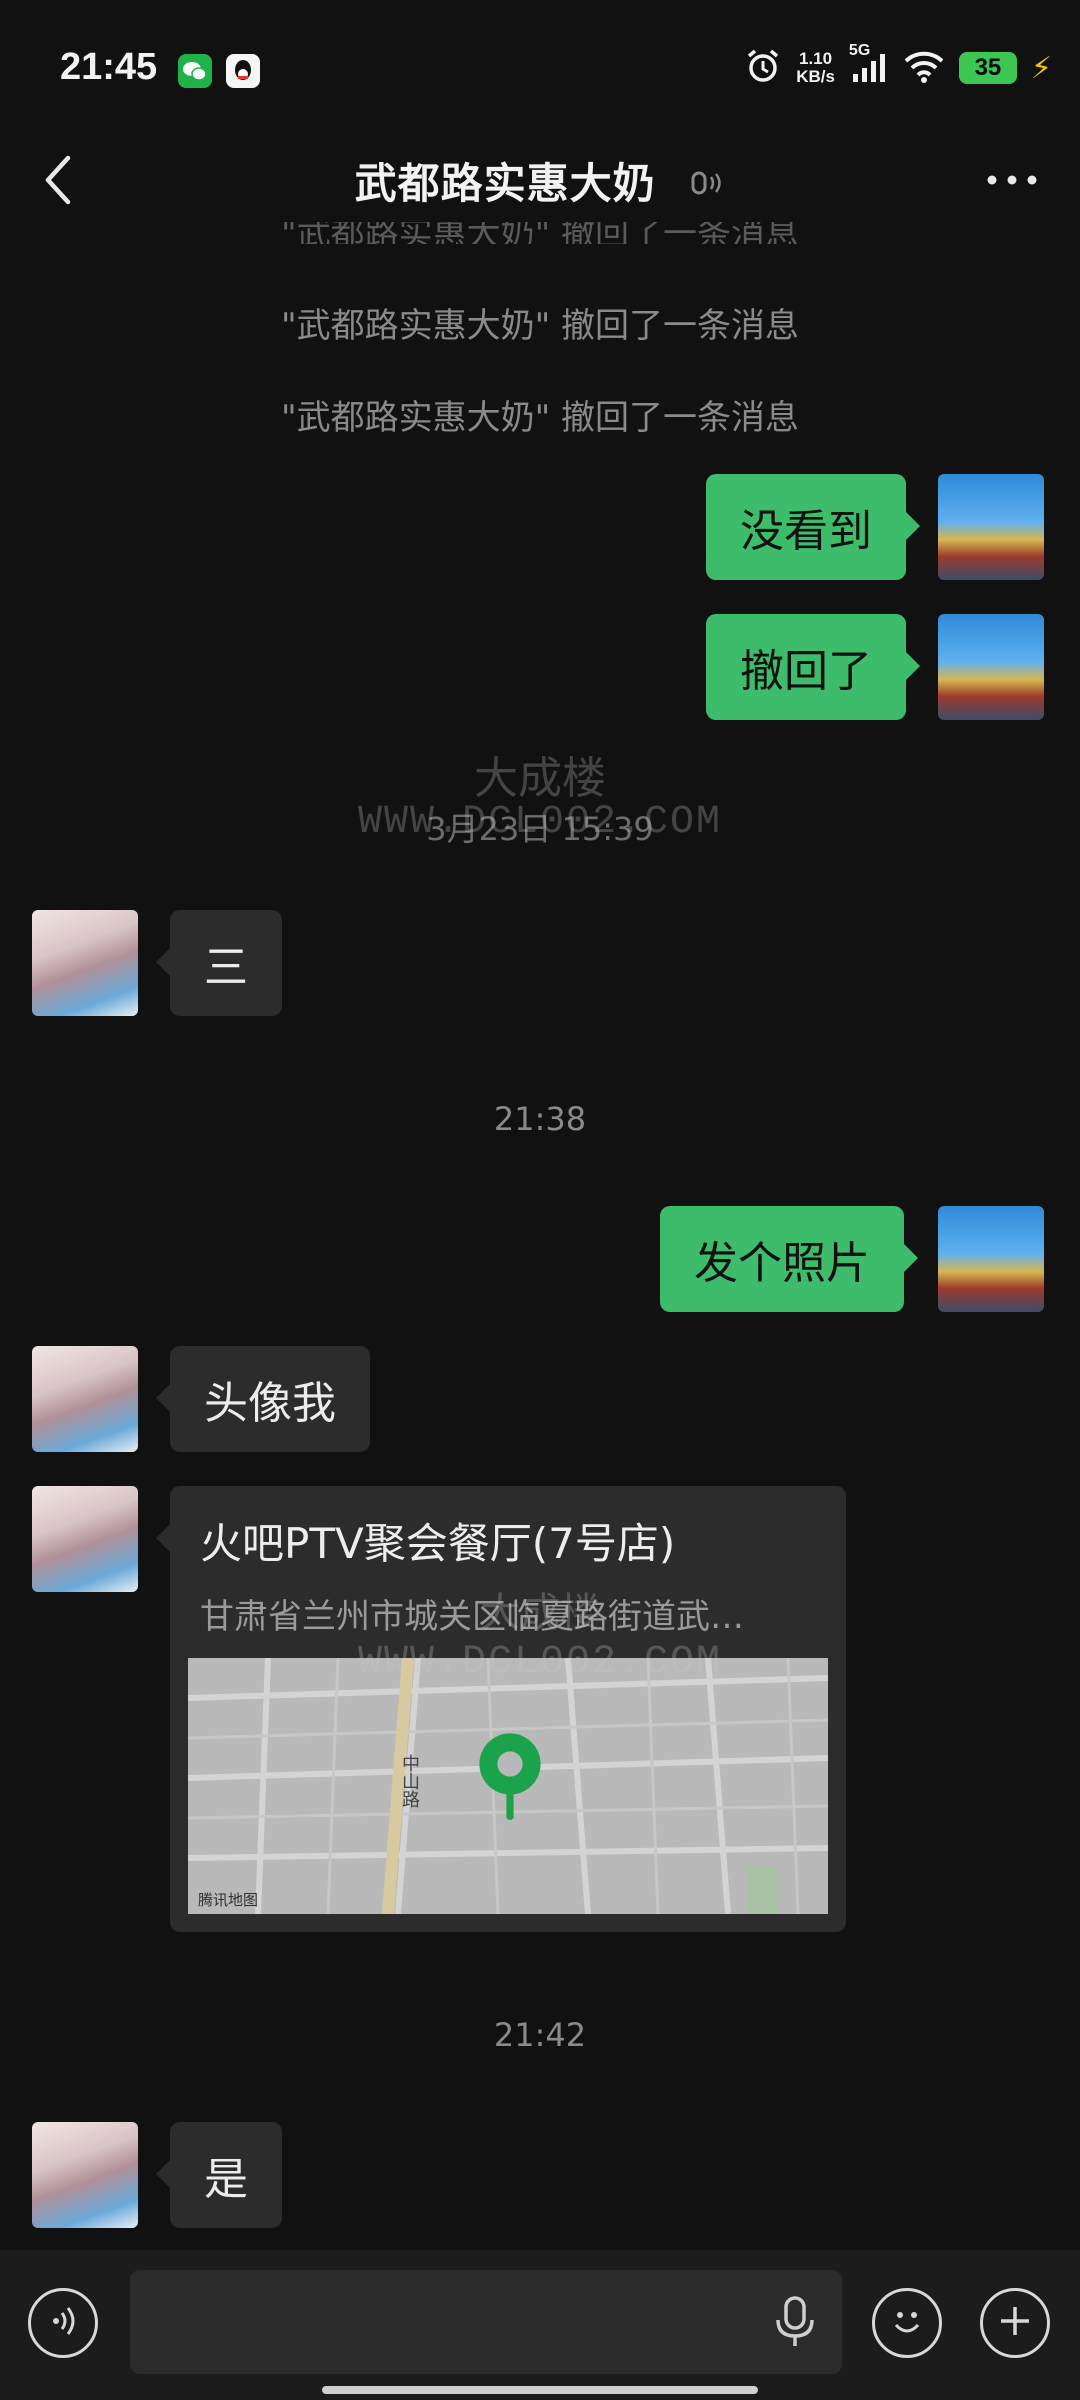  What do you see at coordinates (815, 76) in the screenshot?
I see `network-speed-unit: KB/s` at bounding box center [815, 76].